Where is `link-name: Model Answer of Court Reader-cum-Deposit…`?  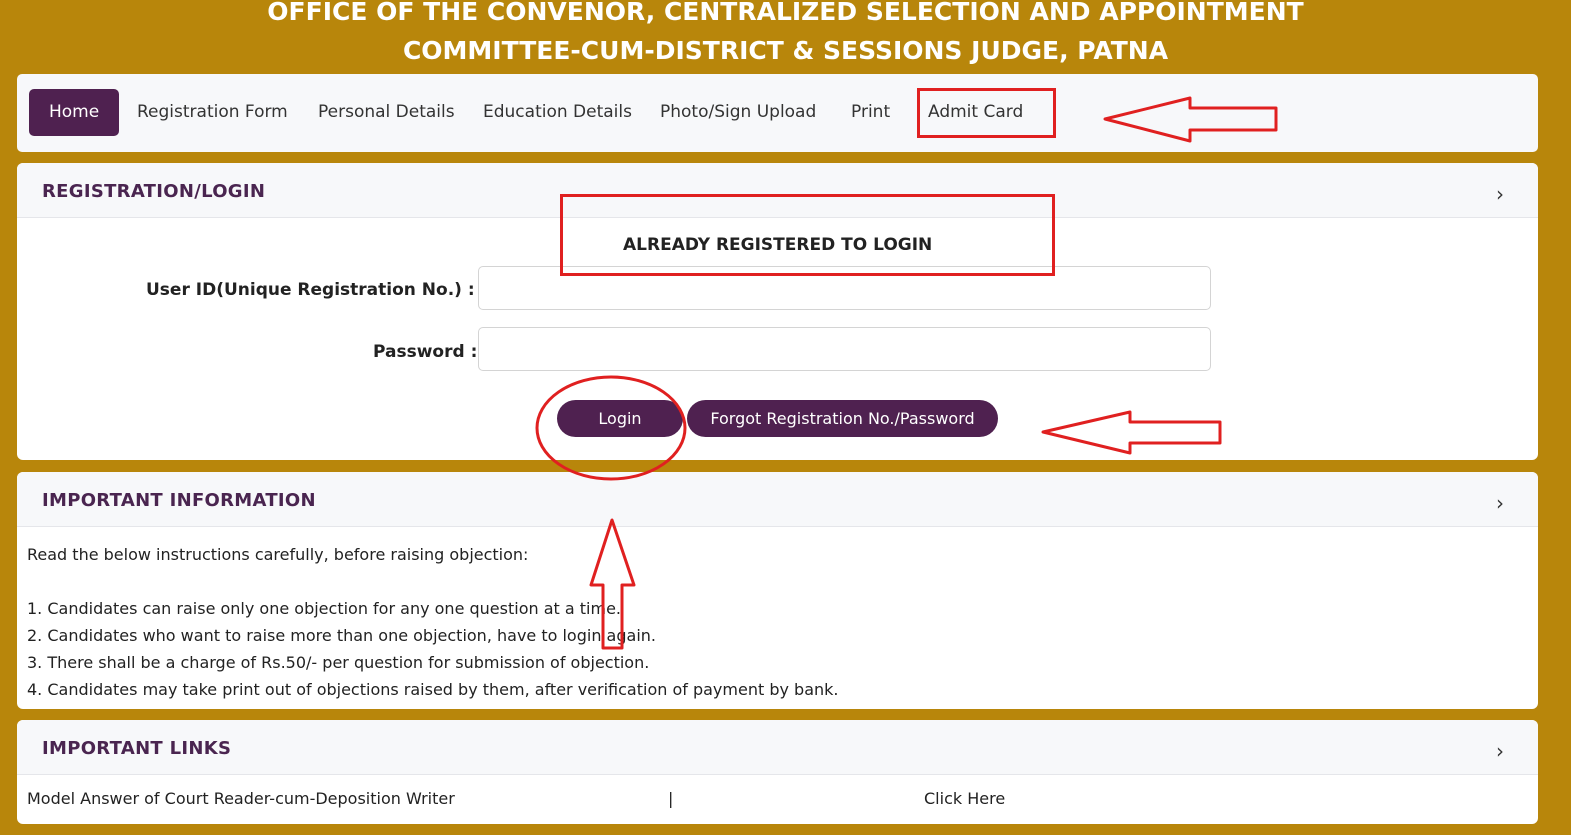 link-name: Model Answer of Court Reader-cum-Deposit… is located at coordinates (241, 798).